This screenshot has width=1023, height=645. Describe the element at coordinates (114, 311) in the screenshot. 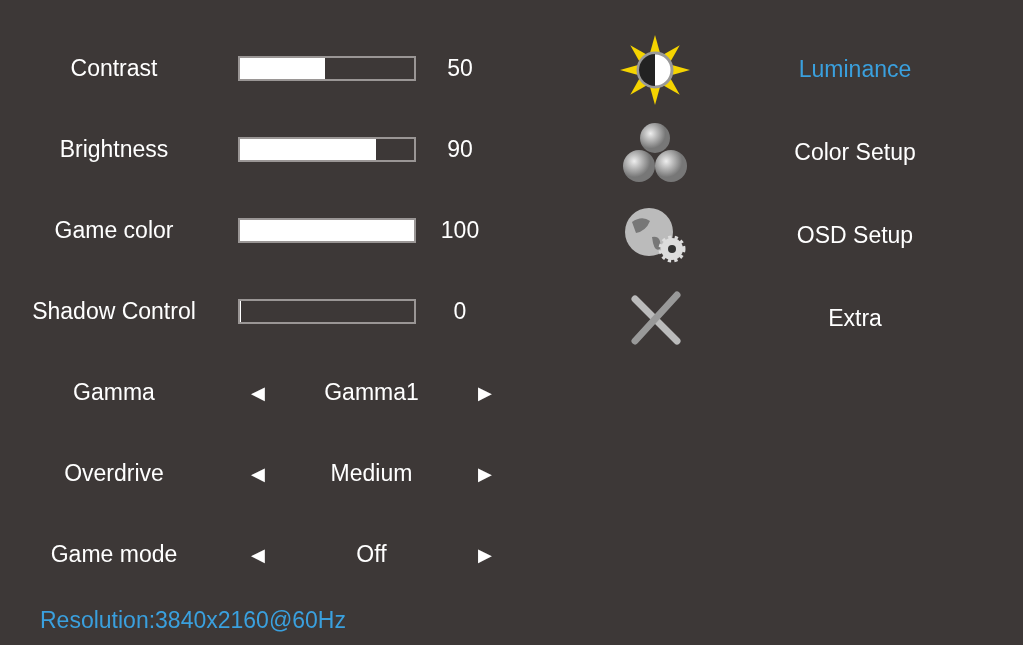

I see `setting-label: Shadow Control` at that location.